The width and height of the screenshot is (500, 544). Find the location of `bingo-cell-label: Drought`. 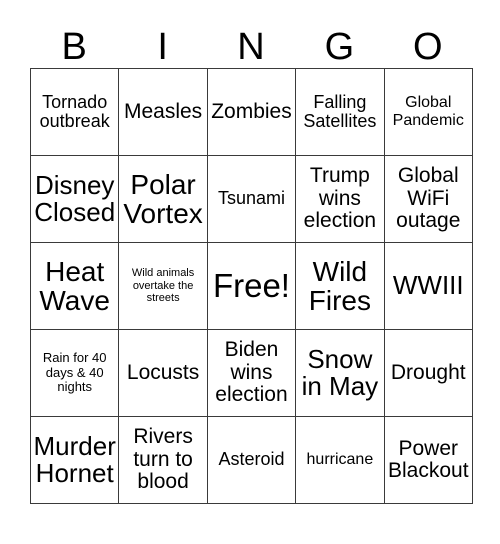

bingo-cell-label: Drought is located at coordinates (428, 372).